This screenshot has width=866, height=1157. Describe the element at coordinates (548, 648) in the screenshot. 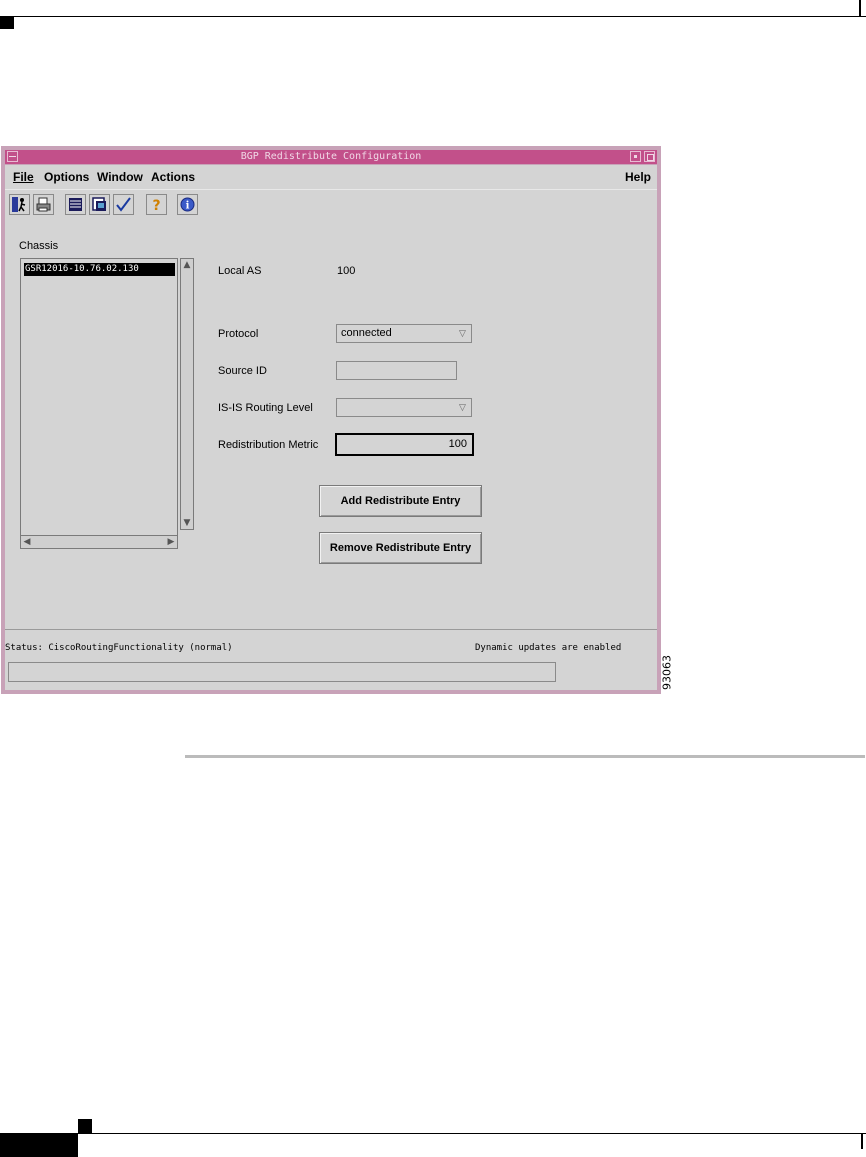

I see `dynamic-updates-text: Dynamic updates are enabled` at that location.